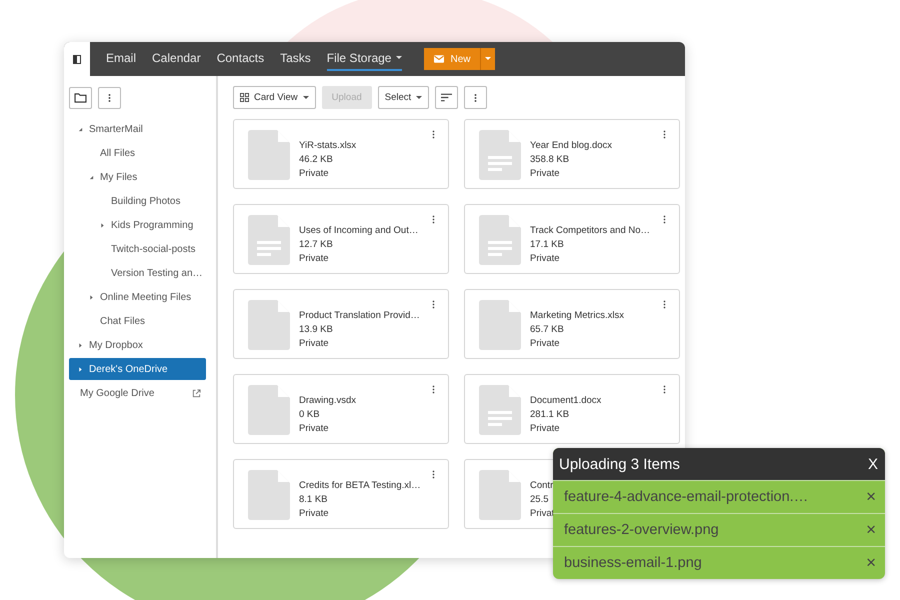 This screenshot has width=900, height=600. What do you see at coordinates (439, 59) in the screenshot?
I see `envelope-icon` at bounding box center [439, 59].